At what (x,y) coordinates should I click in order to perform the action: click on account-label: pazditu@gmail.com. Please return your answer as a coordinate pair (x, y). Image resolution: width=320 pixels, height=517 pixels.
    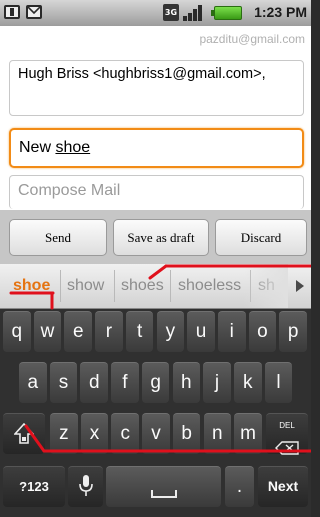
    Looking at the image, I should click on (252, 39).